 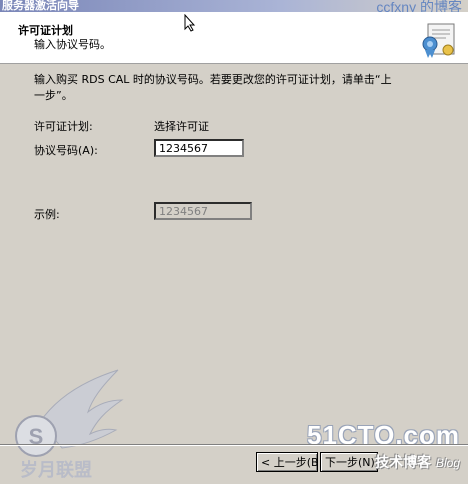 I want to click on next-button: 下一步(N), so click(x=349, y=462).